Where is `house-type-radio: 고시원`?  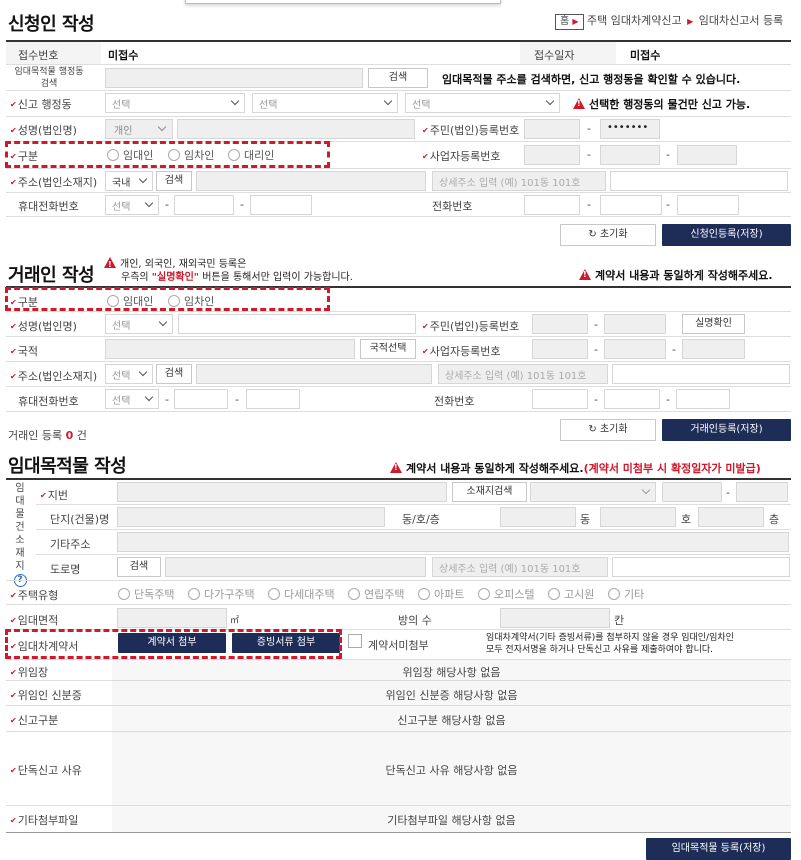 house-type-radio: 고시원 is located at coordinates (571, 594).